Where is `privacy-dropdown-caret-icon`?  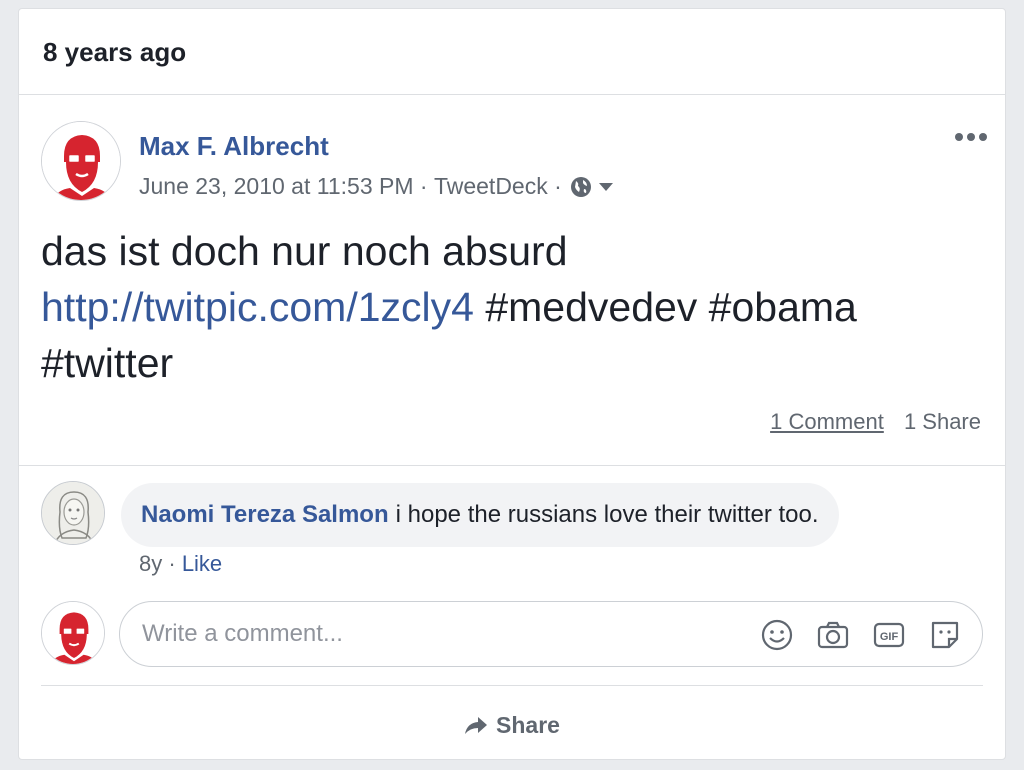 privacy-dropdown-caret-icon is located at coordinates (606, 187).